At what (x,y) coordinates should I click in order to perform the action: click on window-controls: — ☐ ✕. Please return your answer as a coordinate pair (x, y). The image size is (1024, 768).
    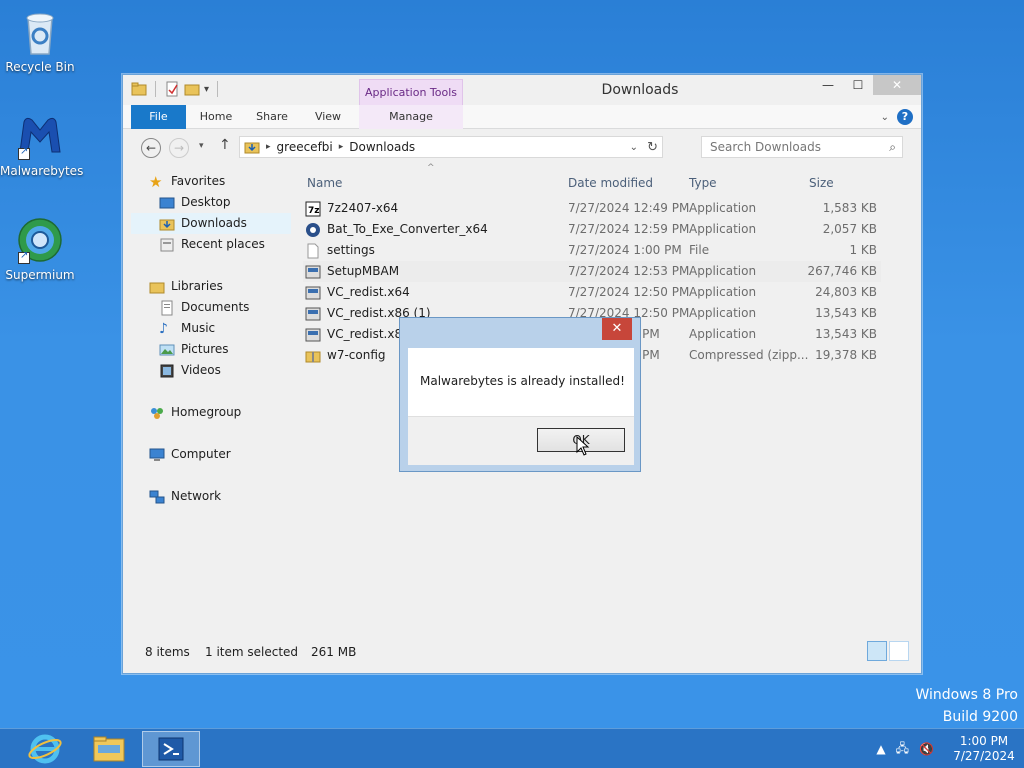
    Looking at the image, I should click on (867, 85).